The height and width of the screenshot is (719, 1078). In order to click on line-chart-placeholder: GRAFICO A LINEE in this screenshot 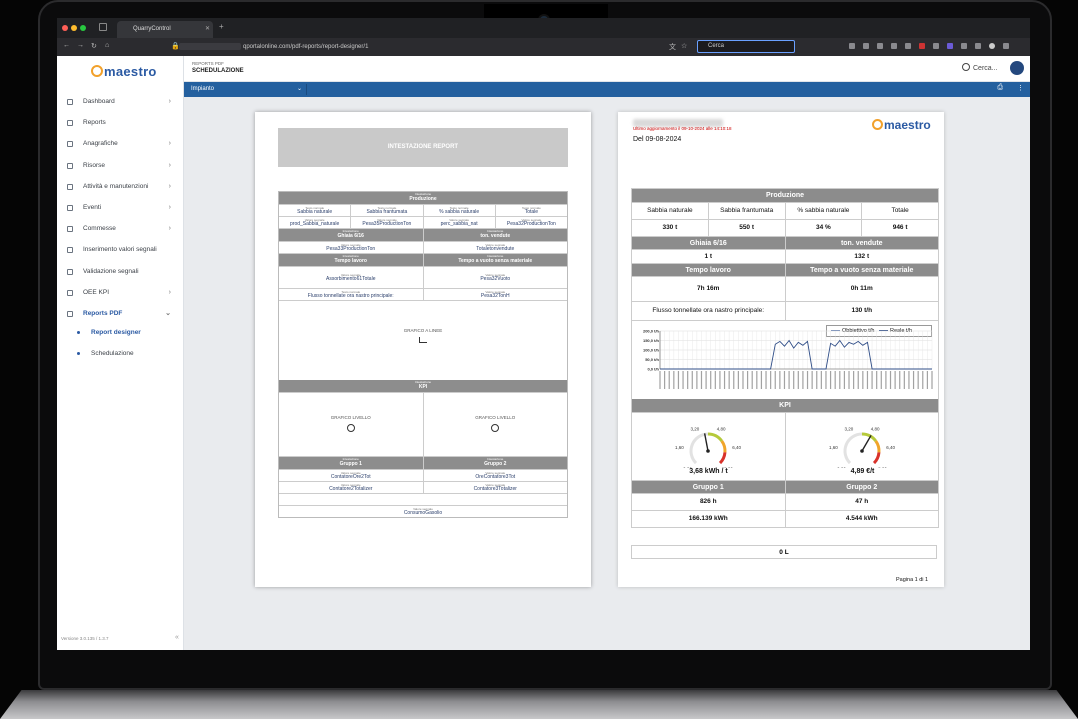, I will do `click(423, 340)`.